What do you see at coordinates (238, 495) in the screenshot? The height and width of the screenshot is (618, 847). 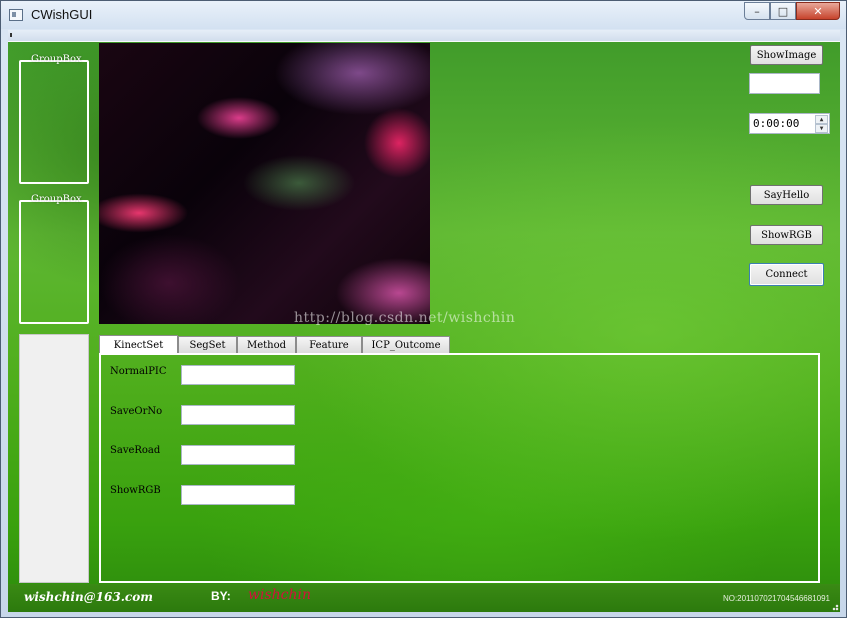 I see `showrgb-input` at bounding box center [238, 495].